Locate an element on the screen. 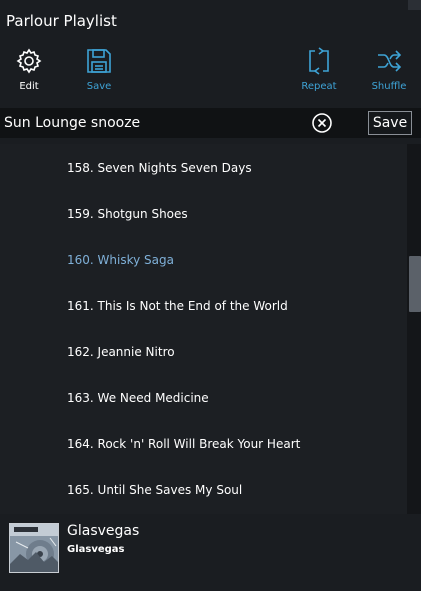  edit-label: Edit is located at coordinates (29, 86).